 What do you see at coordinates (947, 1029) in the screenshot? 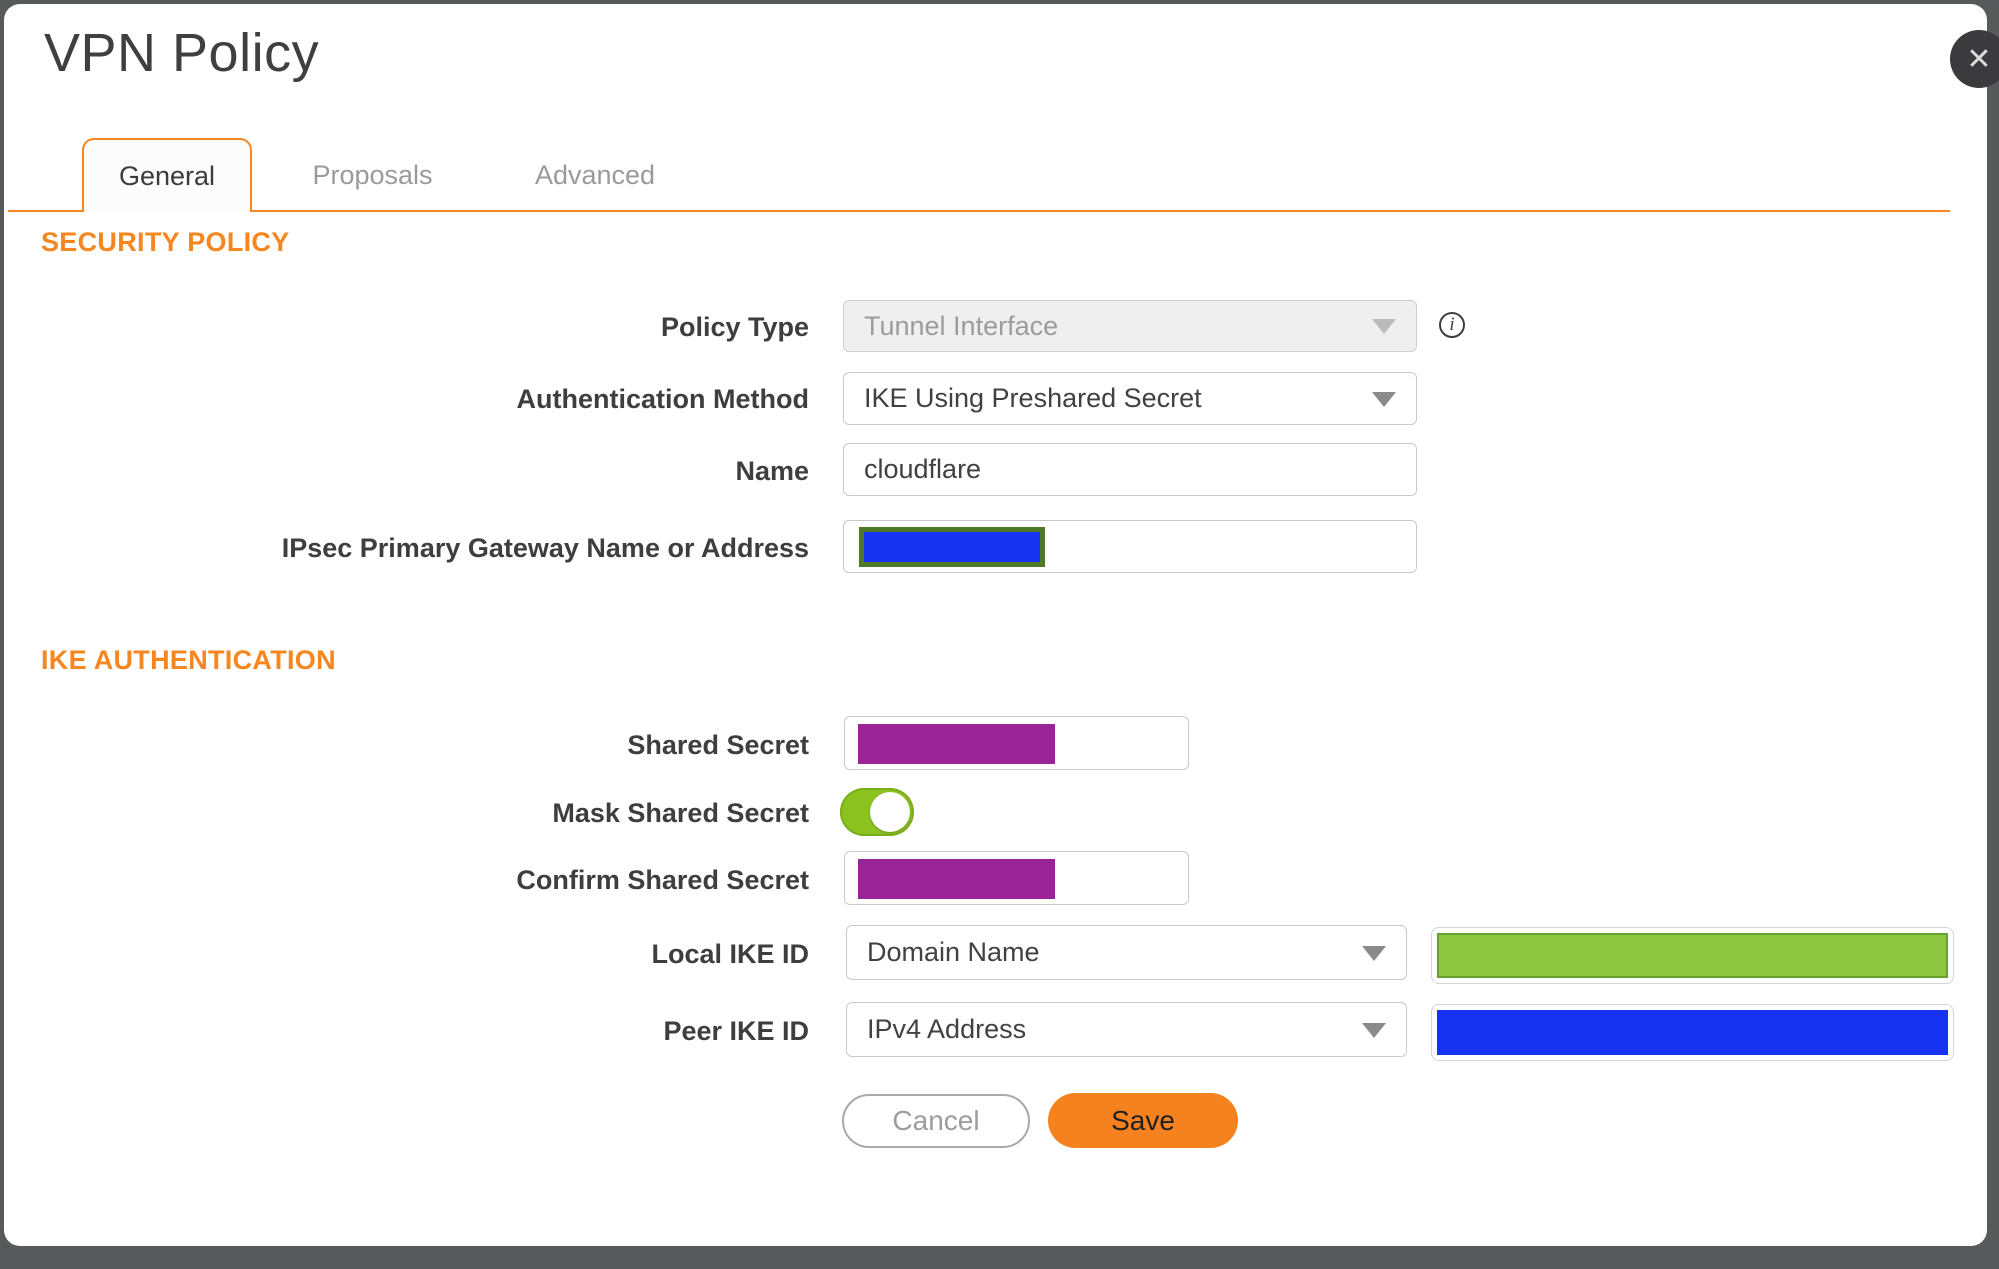
I see `peer-ike-id-type: IPv4 Address` at bounding box center [947, 1029].